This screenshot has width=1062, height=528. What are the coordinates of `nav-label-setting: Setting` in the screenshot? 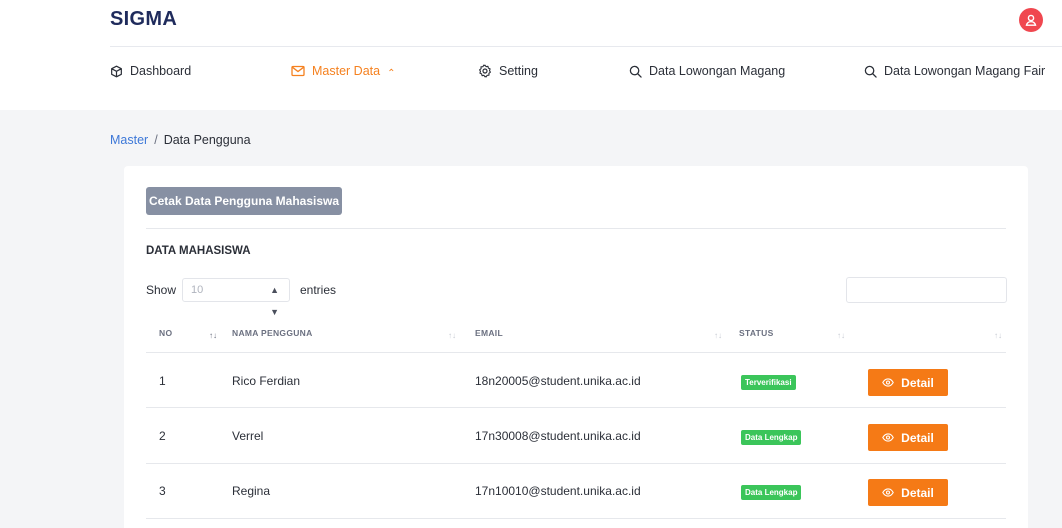 It's located at (518, 71).